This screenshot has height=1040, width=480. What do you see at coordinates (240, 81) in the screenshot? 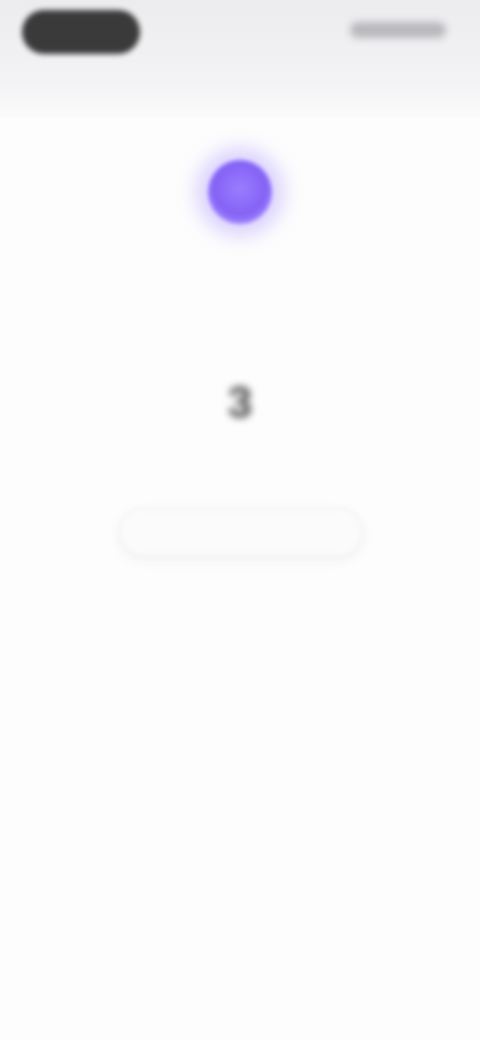
I see `page-title` at bounding box center [240, 81].